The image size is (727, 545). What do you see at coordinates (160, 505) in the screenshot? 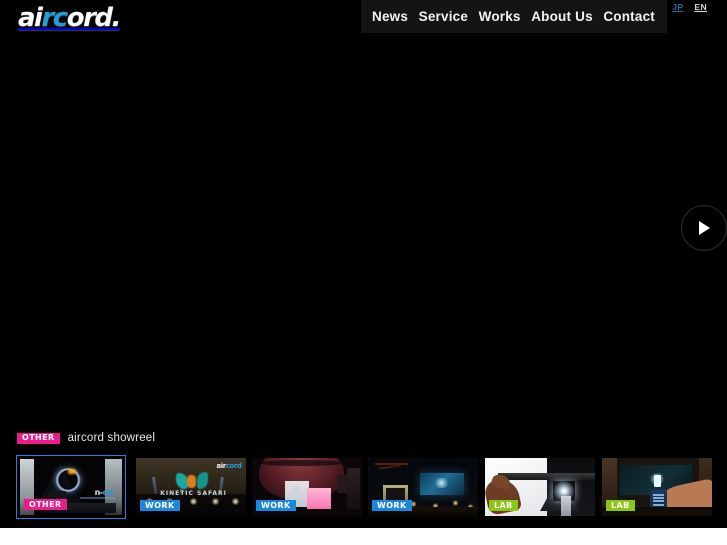
I see `thumbnail-badge-2: WORK` at bounding box center [160, 505].